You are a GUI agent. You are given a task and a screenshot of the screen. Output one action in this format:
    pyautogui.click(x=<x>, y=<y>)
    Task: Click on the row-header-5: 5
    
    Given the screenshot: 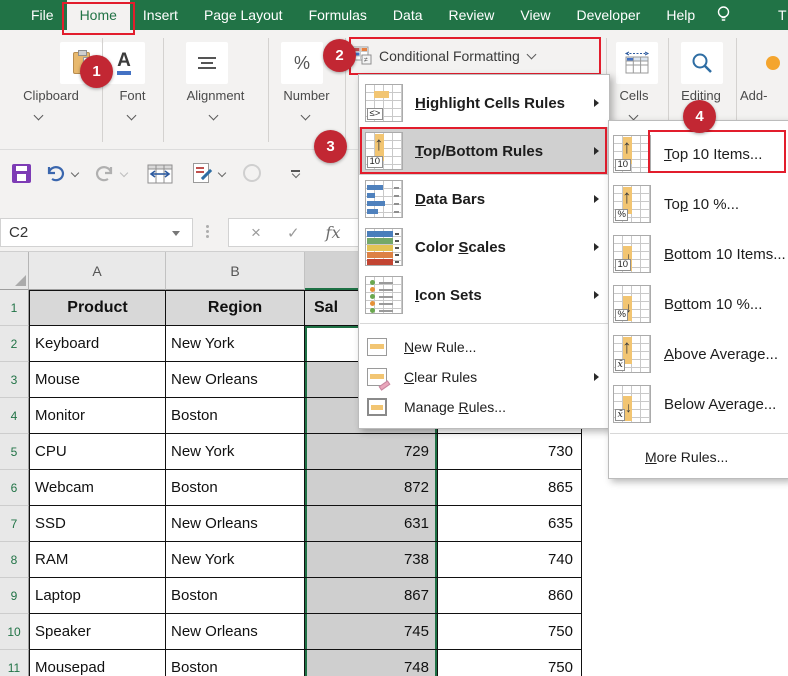 What is the action you would take?
    pyautogui.click(x=14, y=452)
    